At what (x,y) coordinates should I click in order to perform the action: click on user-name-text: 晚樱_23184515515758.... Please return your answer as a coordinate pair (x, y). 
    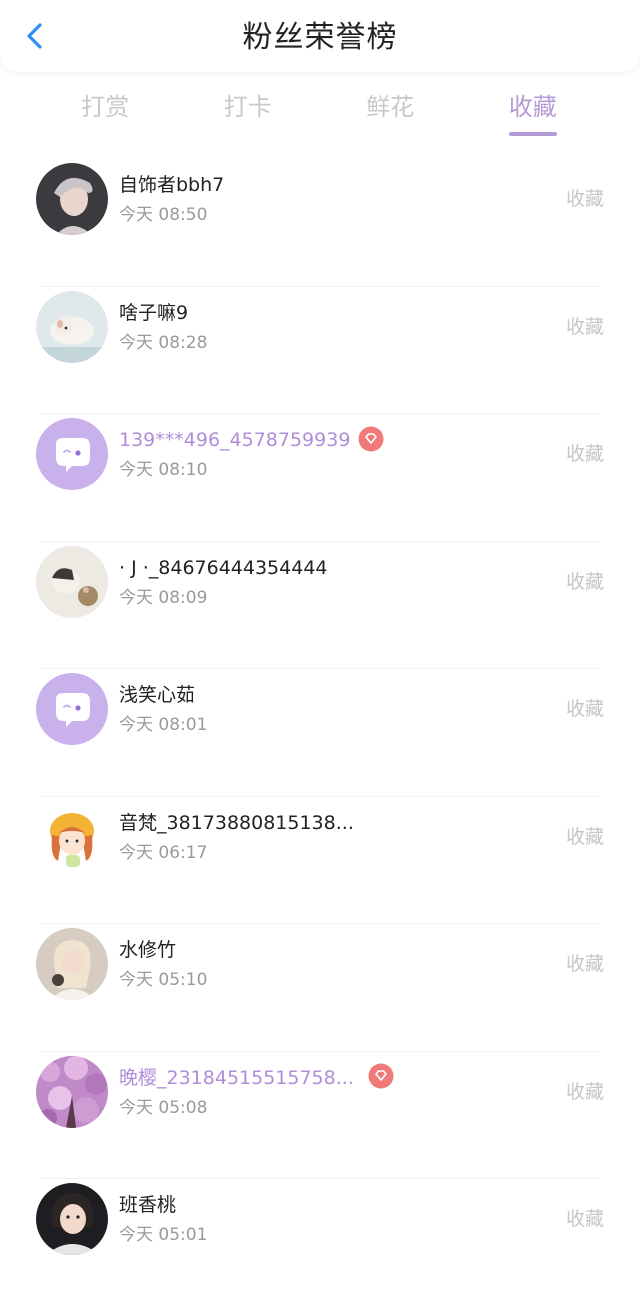
    Looking at the image, I should click on (236, 1077).